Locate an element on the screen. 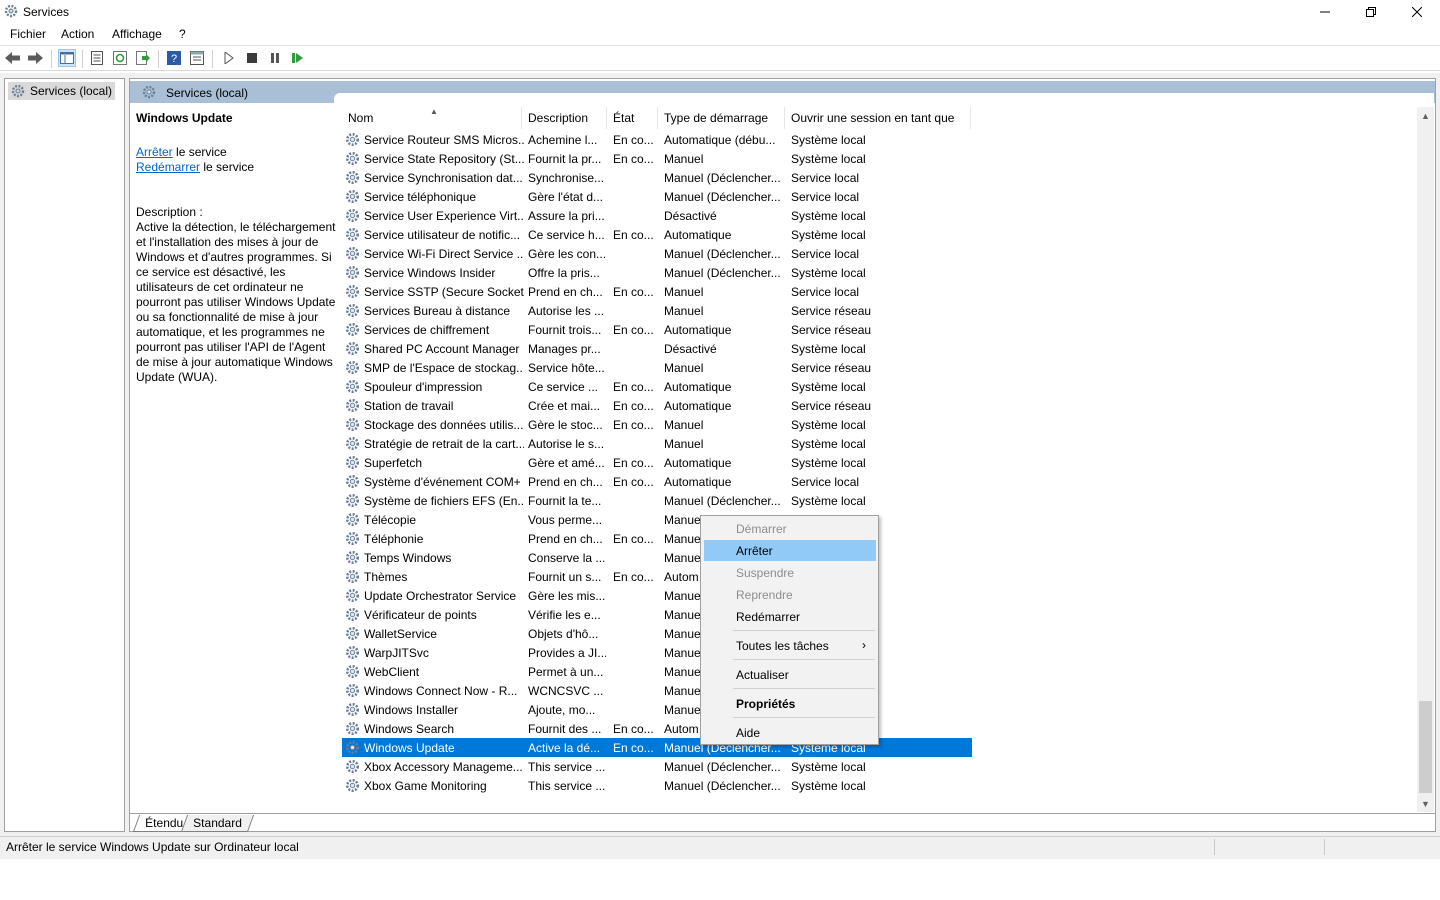 The width and height of the screenshot is (1440, 900). console-tree-button is located at coordinates (67, 58).